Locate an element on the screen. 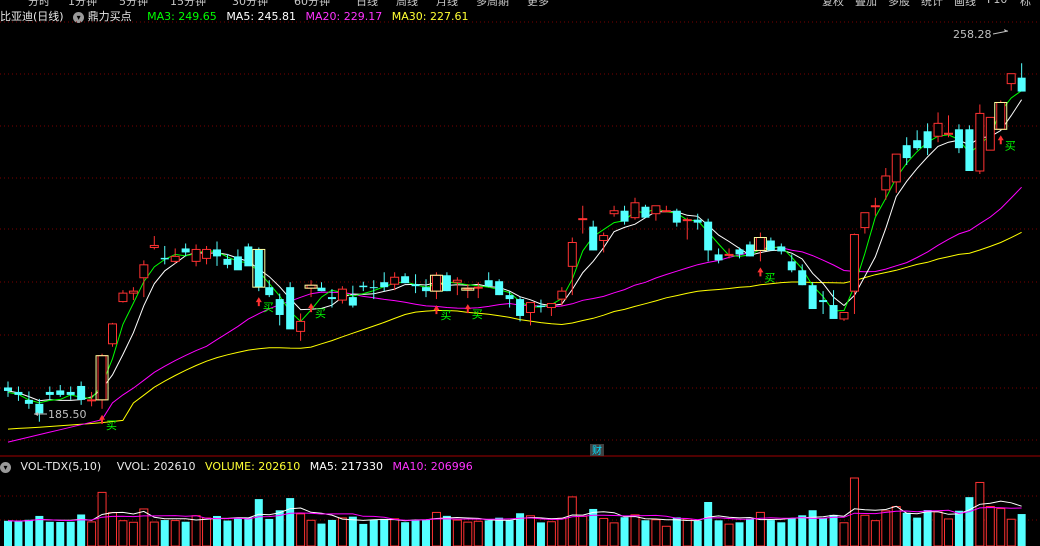 Image resolution: width=1040 pixels, height=546 pixels. high-price-label: 258.28 is located at coordinates (972, 34).